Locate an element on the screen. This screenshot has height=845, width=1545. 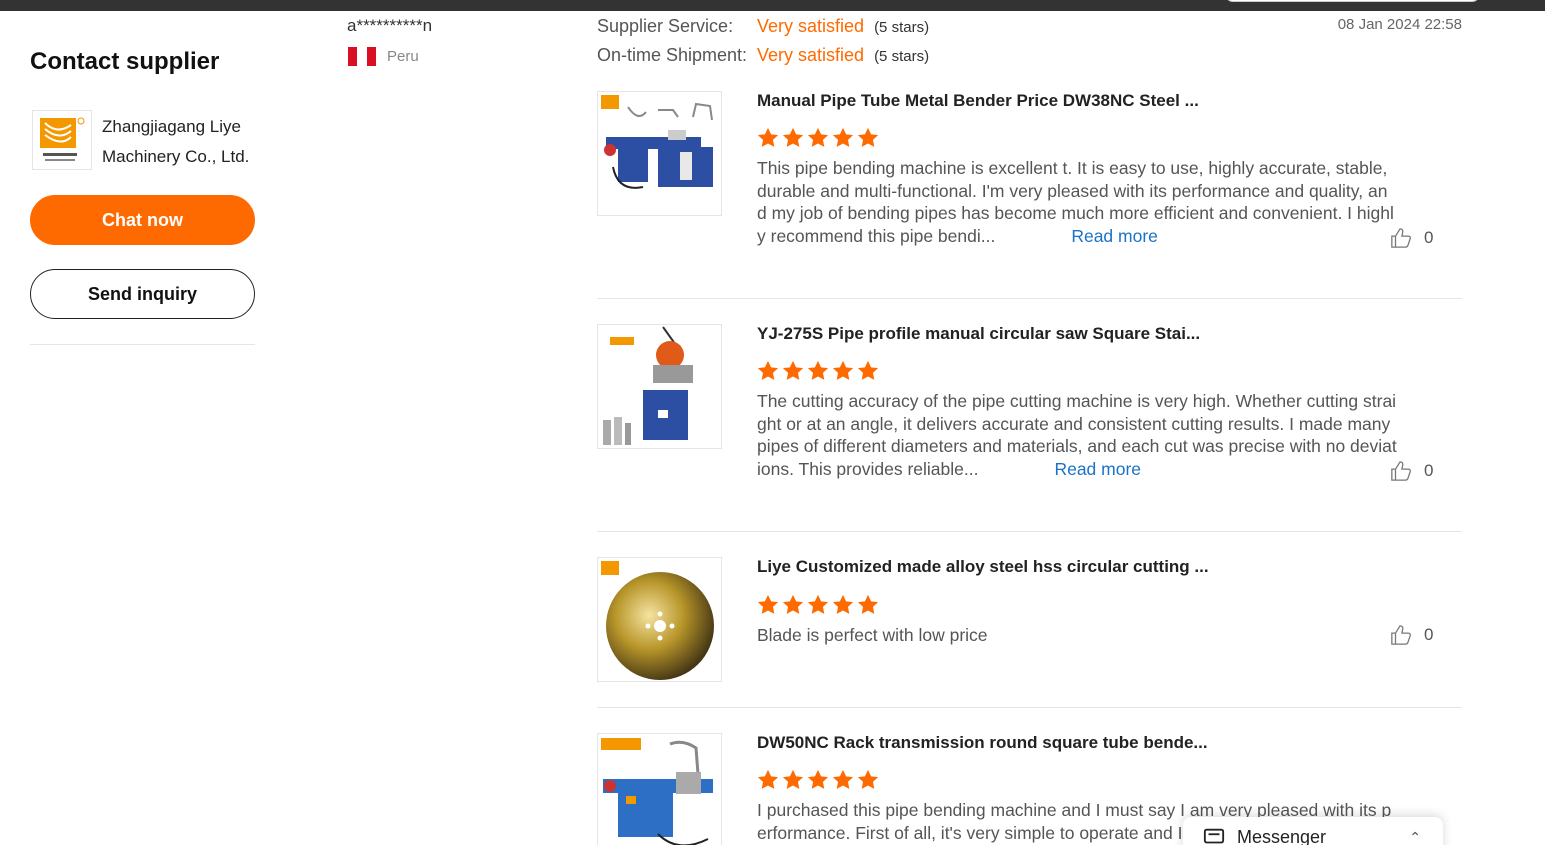
chat-now-button: Chat now is located at coordinates (142, 220).